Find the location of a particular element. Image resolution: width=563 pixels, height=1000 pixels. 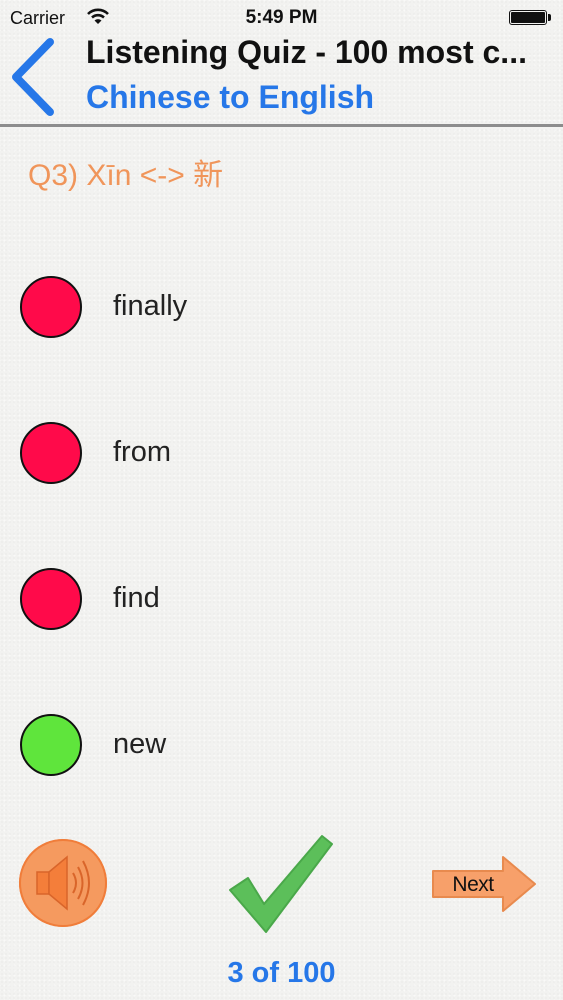

next-button: Next is located at coordinates (484, 884).